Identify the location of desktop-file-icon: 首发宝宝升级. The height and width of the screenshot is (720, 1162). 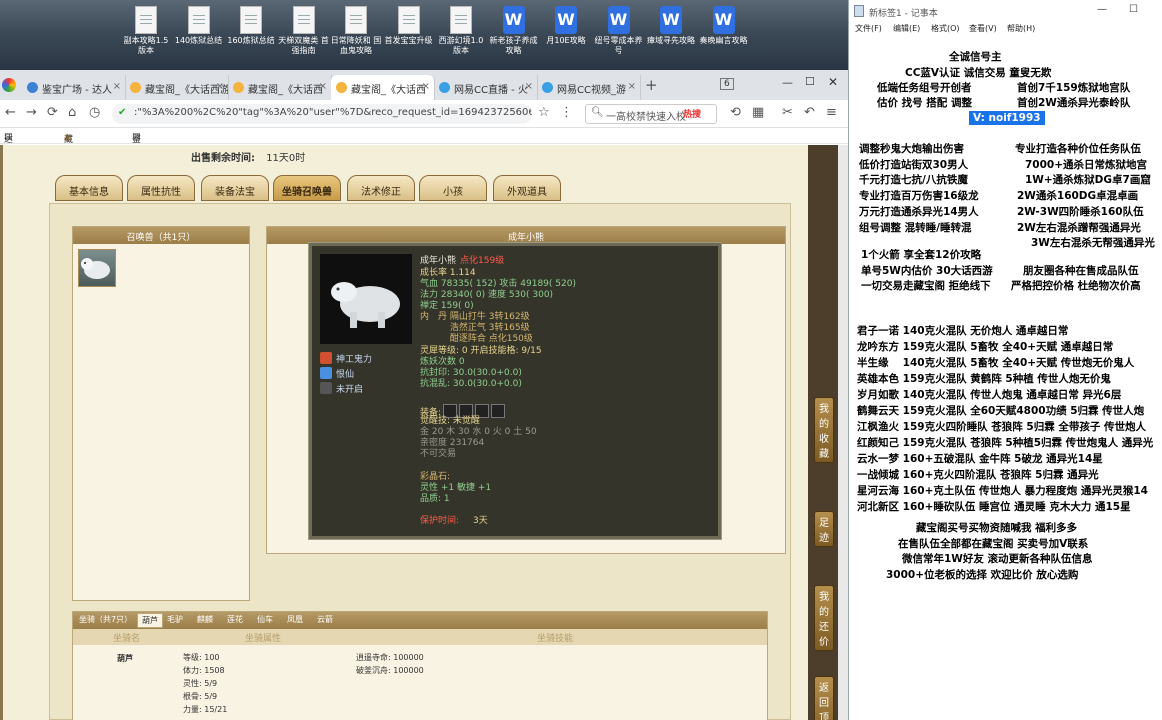
(409, 26).